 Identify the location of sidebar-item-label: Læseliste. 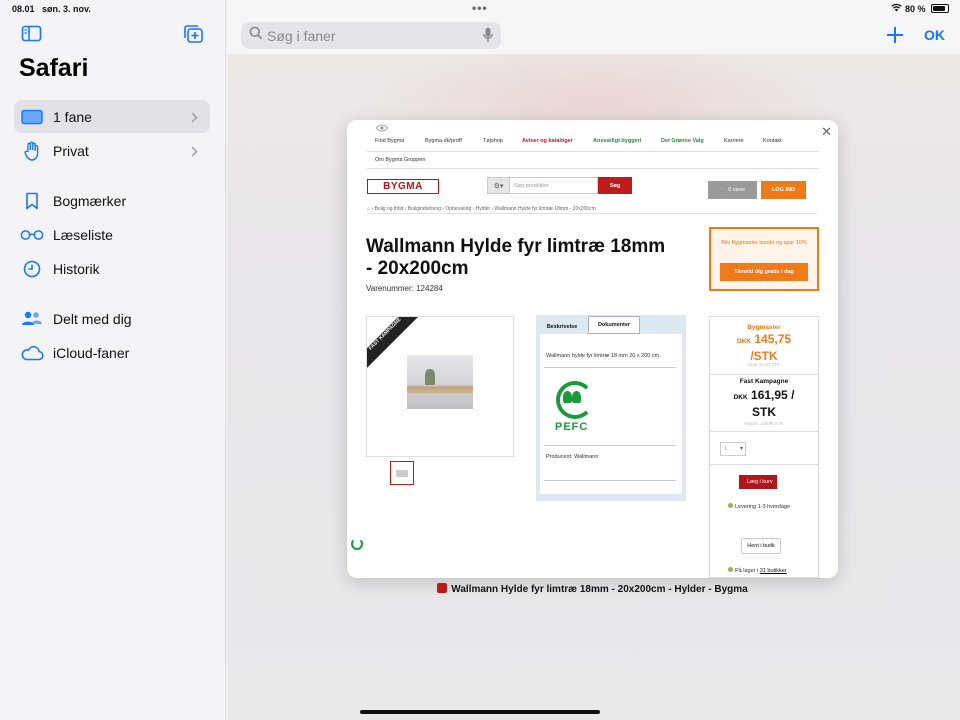
(83, 234).